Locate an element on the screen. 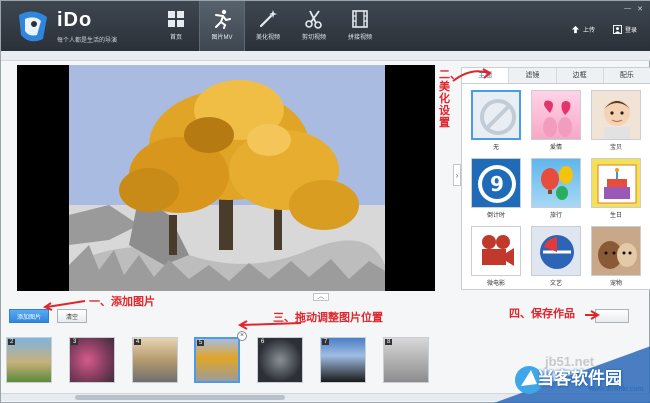 This screenshot has width=650, height=403. watermark-url: www.downkr.com is located at coordinates (616, 389).